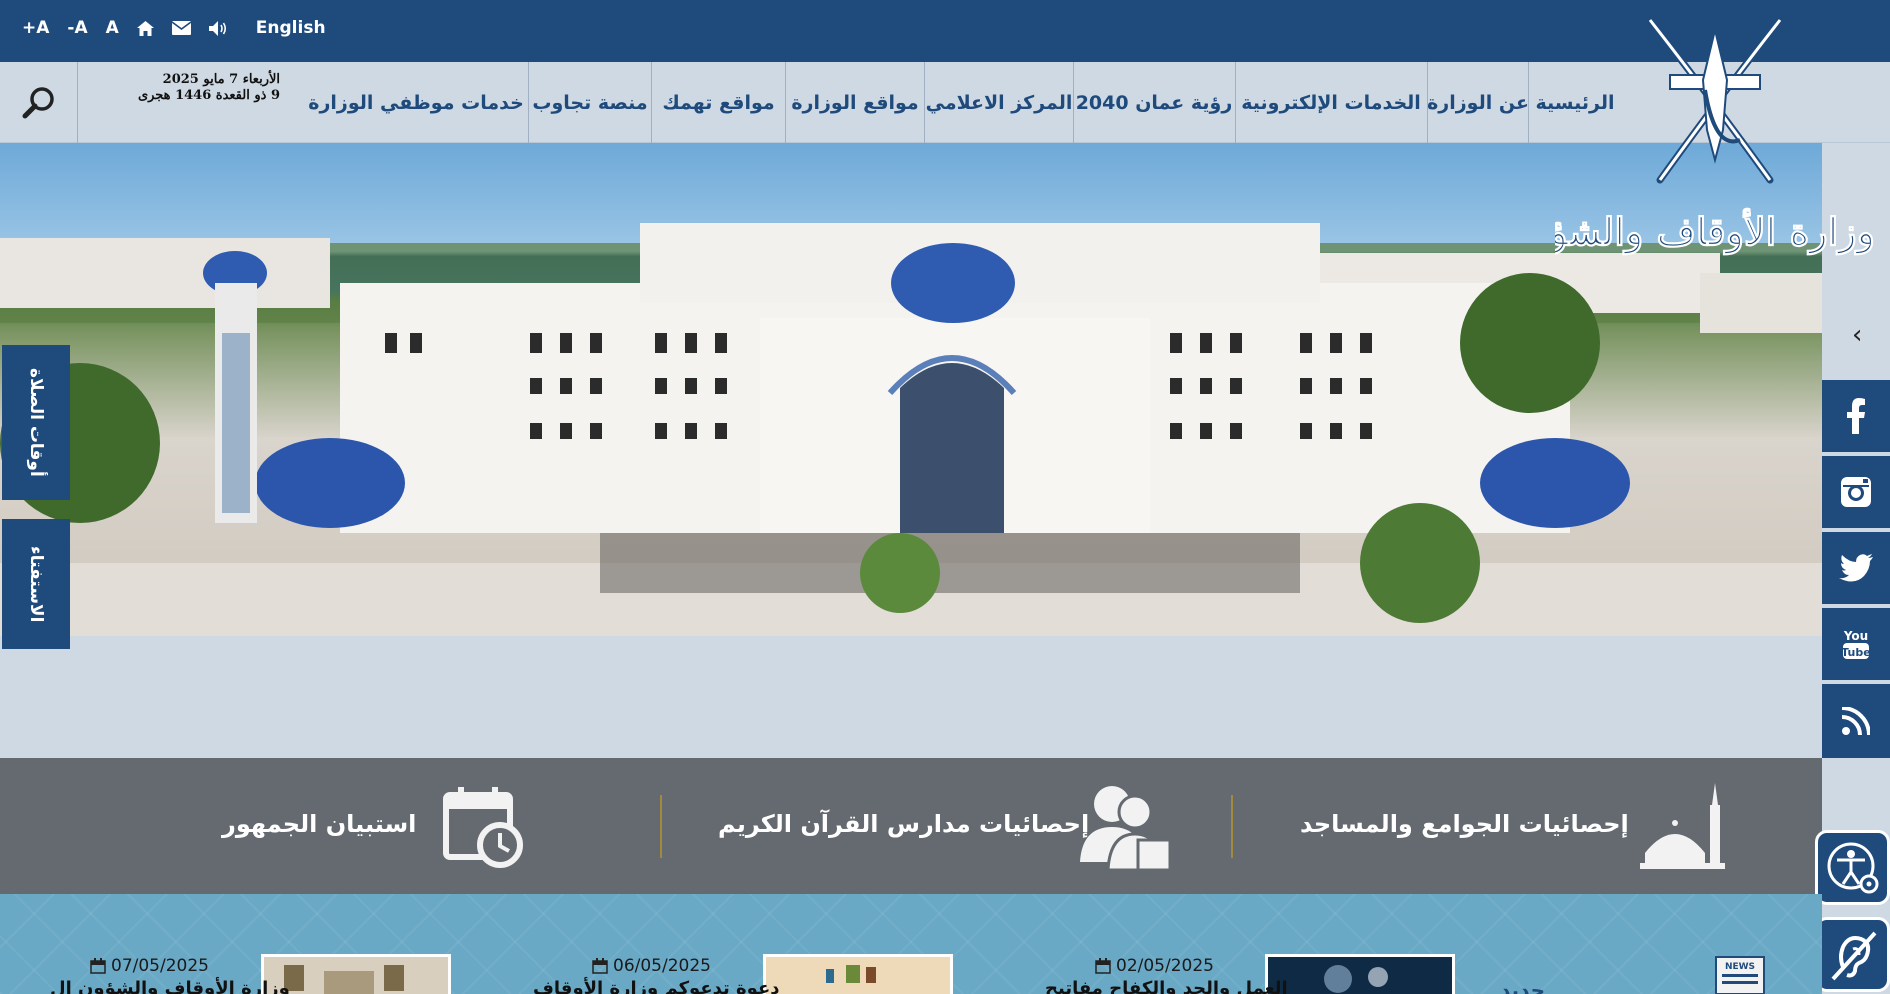 The width and height of the screenshot is (1890, 994). Describe the element at coordinates (112, 28) in the screenshot. I see `reset-font-button: A` at that location.